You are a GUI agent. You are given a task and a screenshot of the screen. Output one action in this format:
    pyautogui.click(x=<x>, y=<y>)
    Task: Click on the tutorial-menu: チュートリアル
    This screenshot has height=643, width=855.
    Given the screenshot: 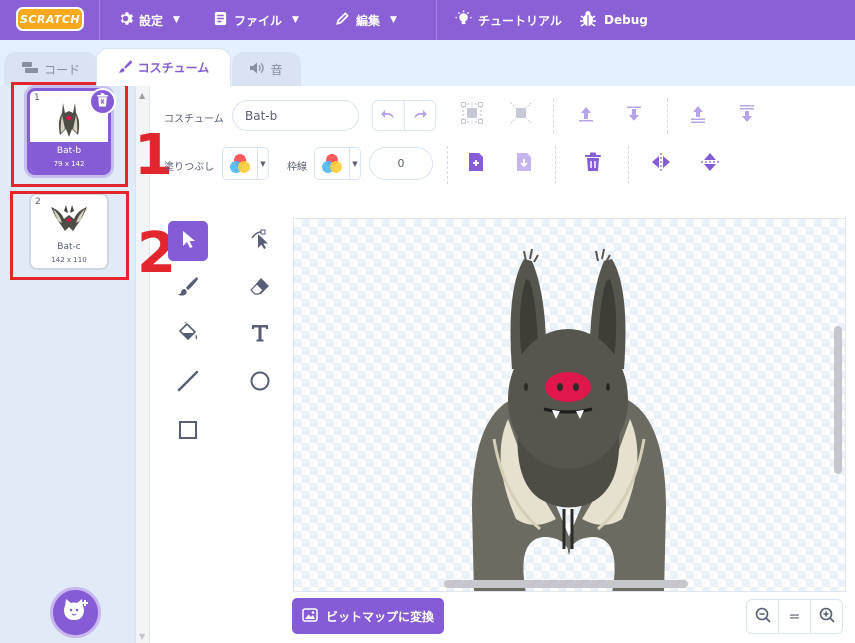 What is the action you would take?
    pyautogui.click(x=508, y=20)
    